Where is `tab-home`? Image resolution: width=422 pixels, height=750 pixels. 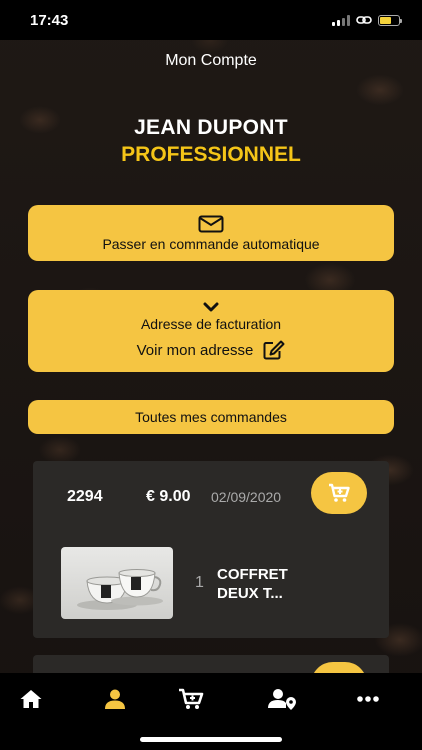 tab-home is located at coordinates (31, 699).